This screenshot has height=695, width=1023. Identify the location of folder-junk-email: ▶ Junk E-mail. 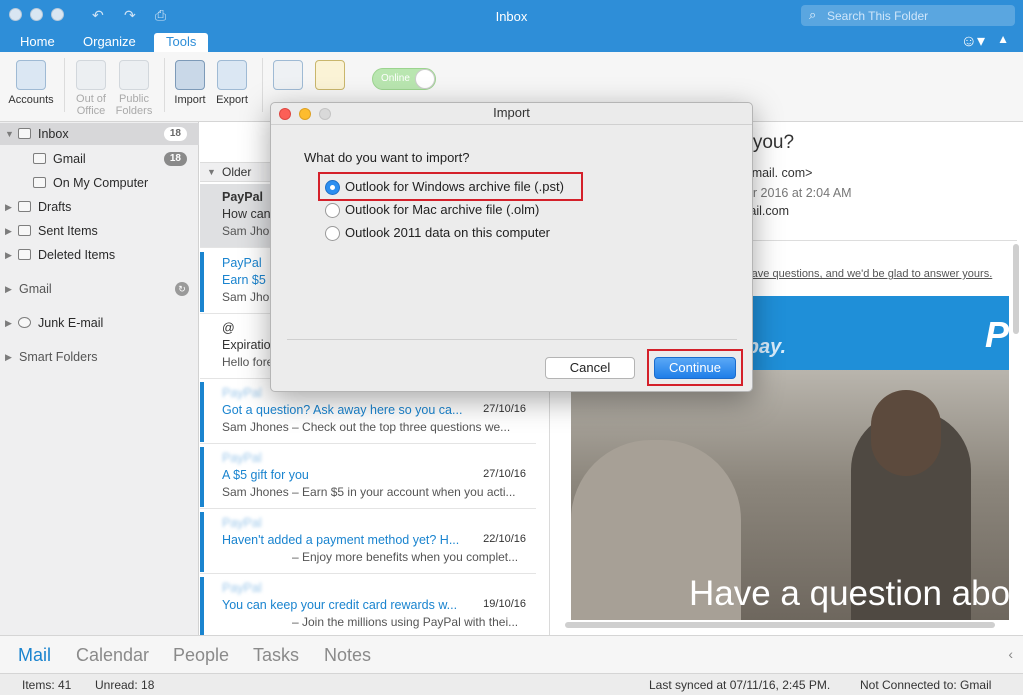
(99, 323).